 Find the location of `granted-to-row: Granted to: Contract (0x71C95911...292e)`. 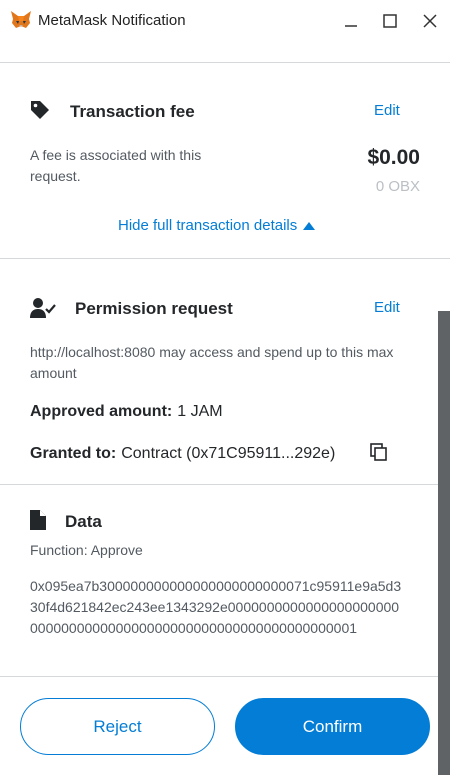

granted-to-row: Granted to: Contract (0x71C95911...292e) is located at coordinates (182, 454).